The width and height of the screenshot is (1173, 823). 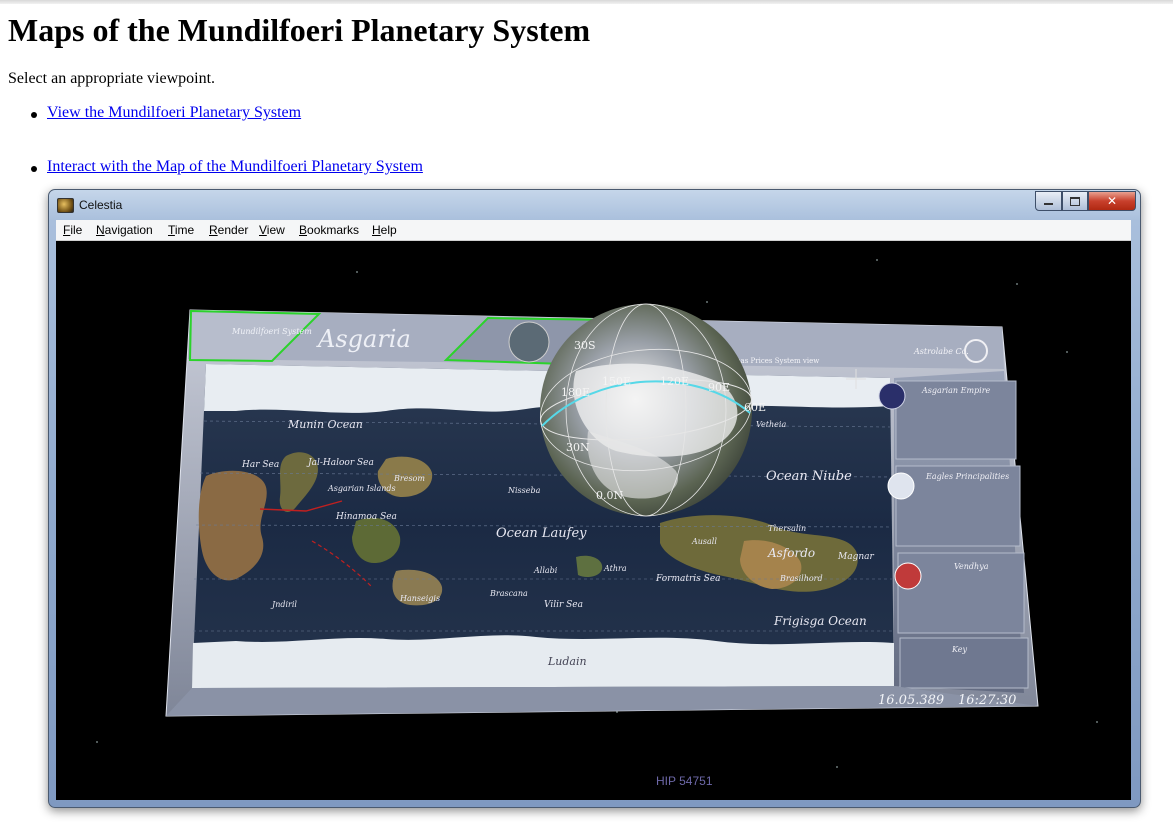 What do you see at coordinates (615, 568) in the screenshot?
I see `map-label: Athra` at bounding box center [615, 568].